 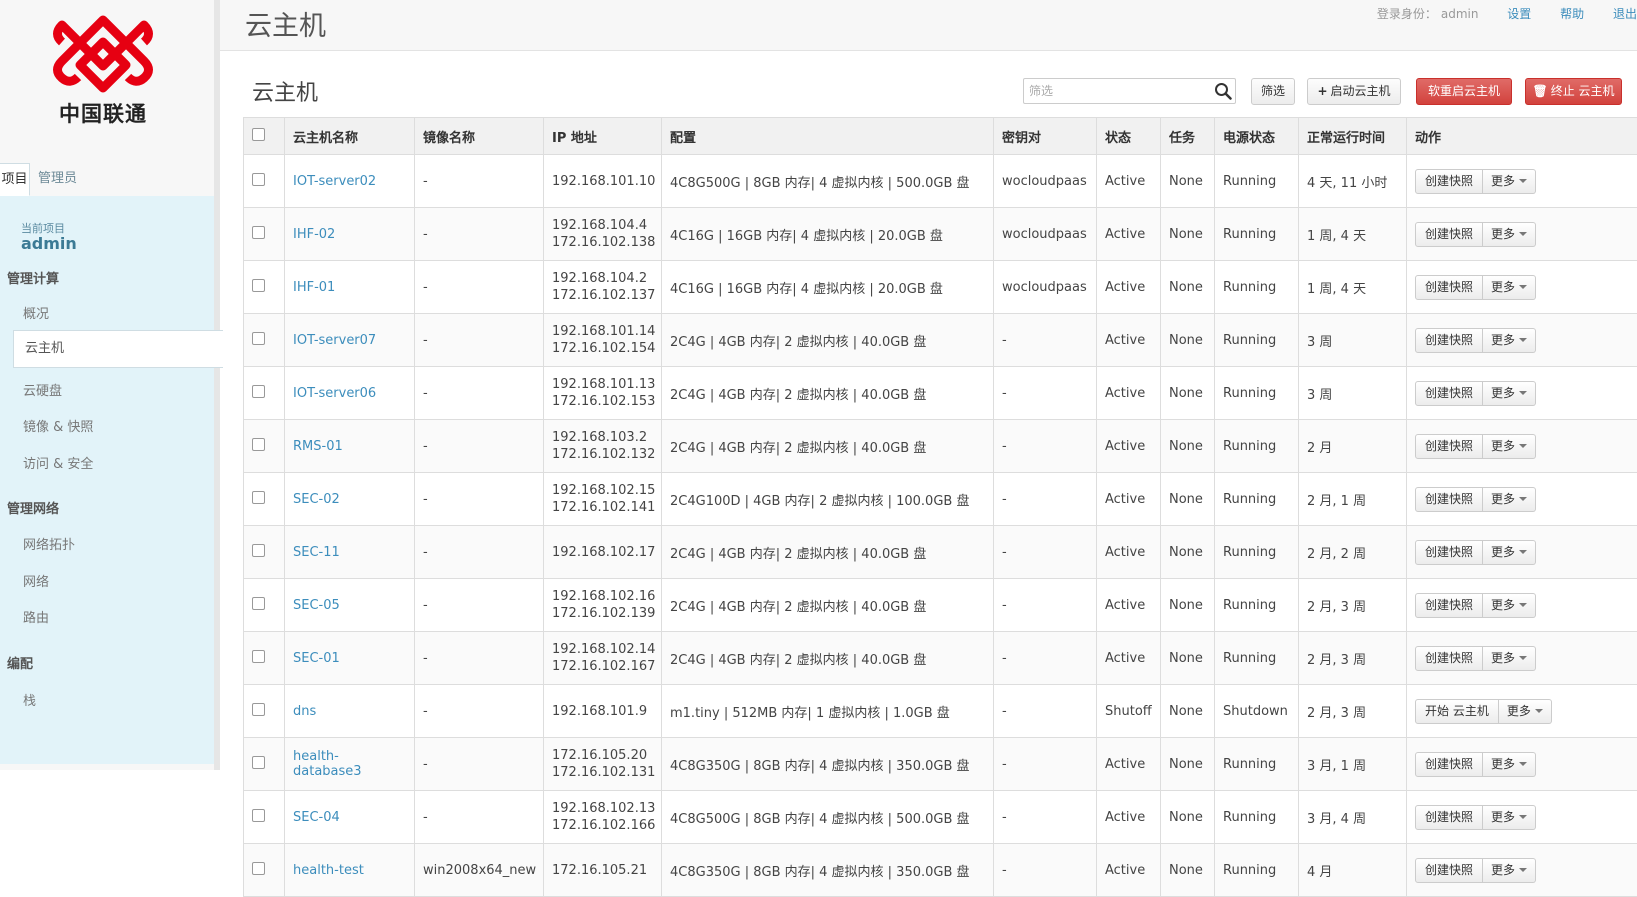 What do you see at coordinates (36, 312) in the screenshot?
I see `sidebar-item-overview: 概况` at bounding box center [36, 312].